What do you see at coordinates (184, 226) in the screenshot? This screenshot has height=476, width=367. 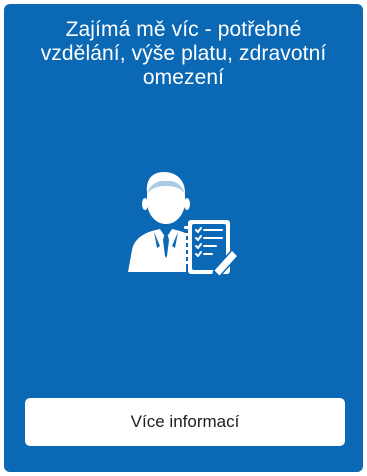 I see `businessman-with-checklist-icon` at bounding box center [184, 226].